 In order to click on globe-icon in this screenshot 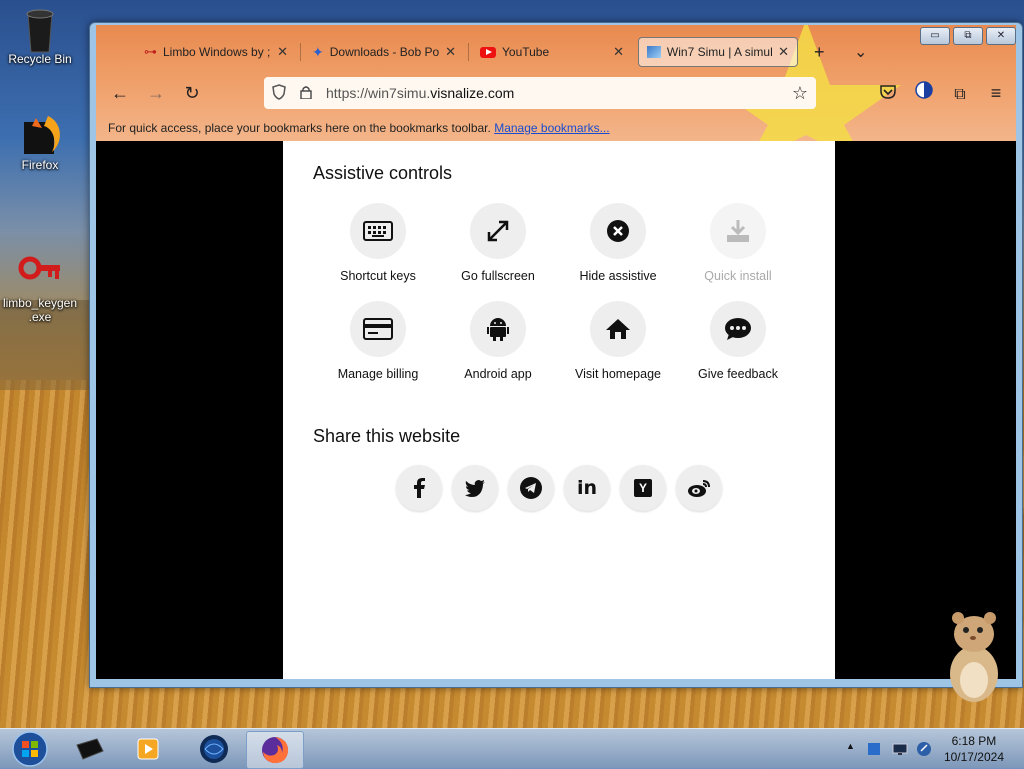, I will do `click(214, 749)`.